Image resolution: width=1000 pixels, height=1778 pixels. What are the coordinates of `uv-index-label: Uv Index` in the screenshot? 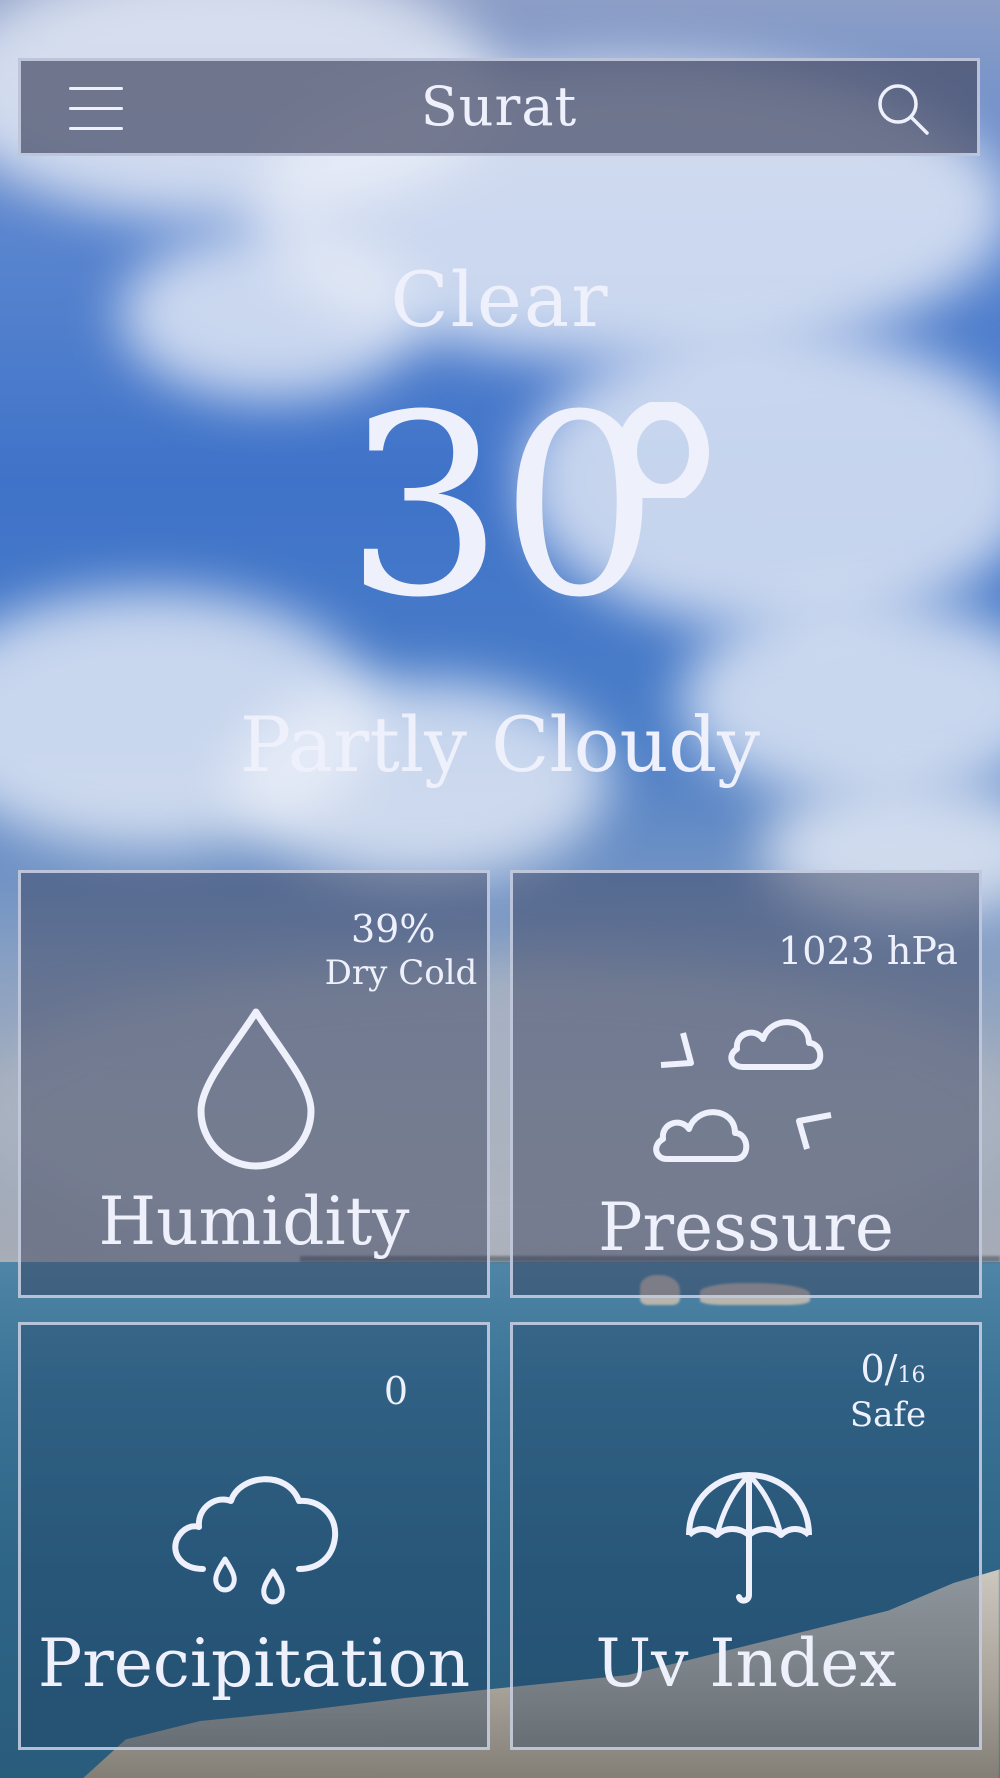 It's located at (746, 1663).